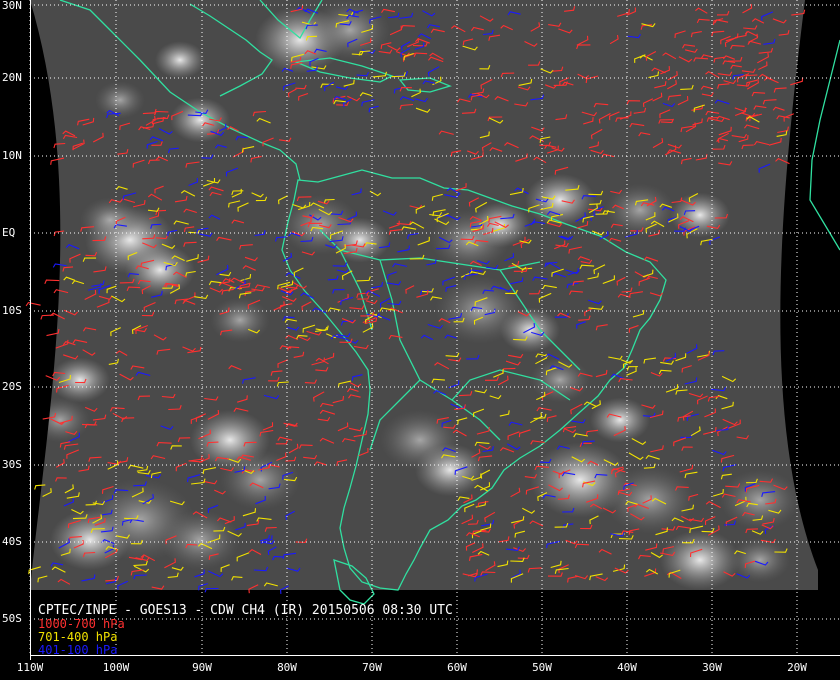 This screenshot has width=840, height=680. I want to click on lon-label-20w: 20W, so click(797, 667).